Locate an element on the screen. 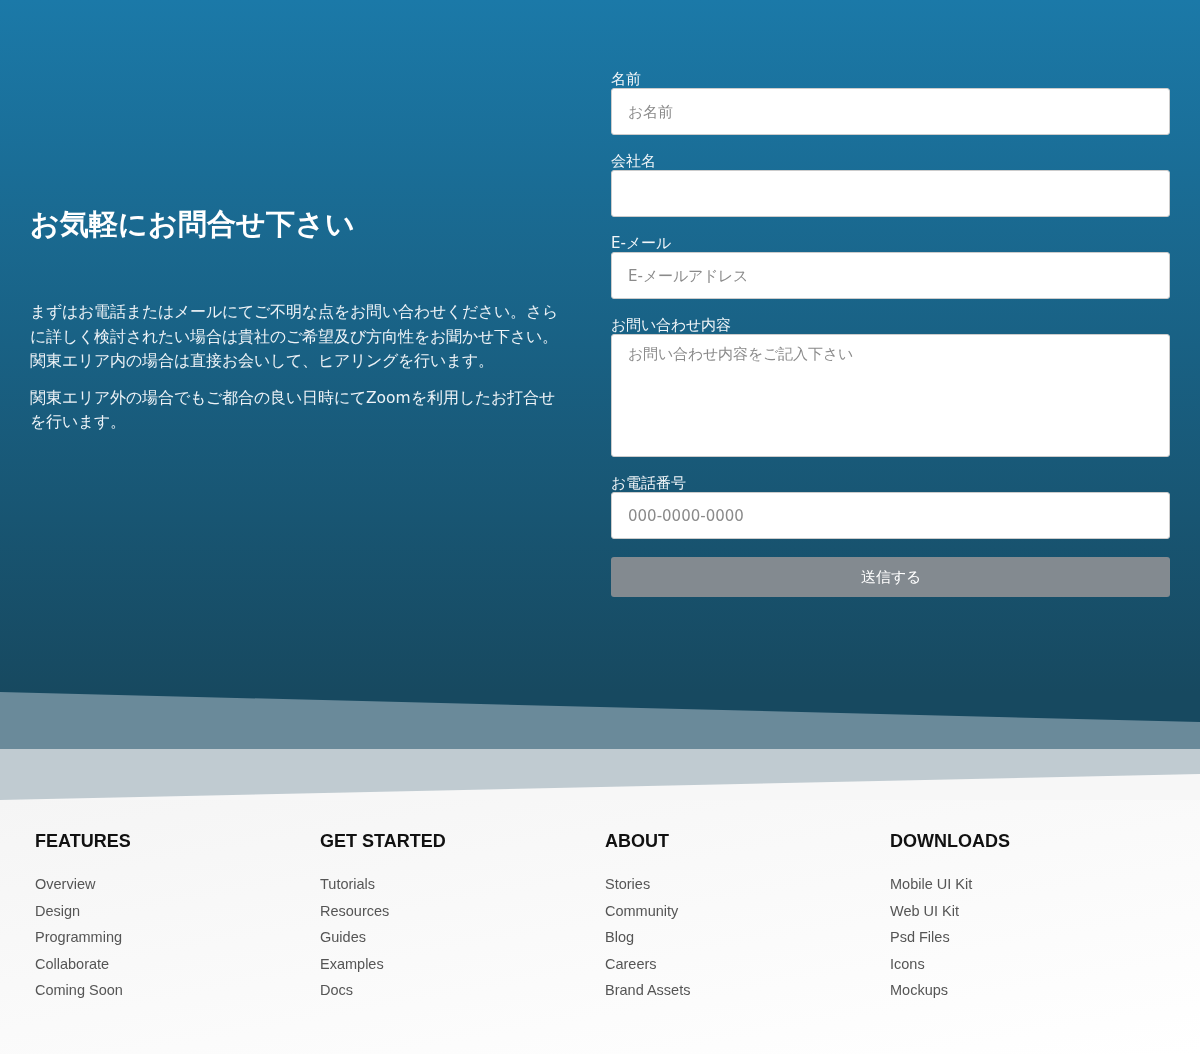 The height and width of the screenshot is (1054, 1200). footer-link: Docs is located at coordinates (337, 990).